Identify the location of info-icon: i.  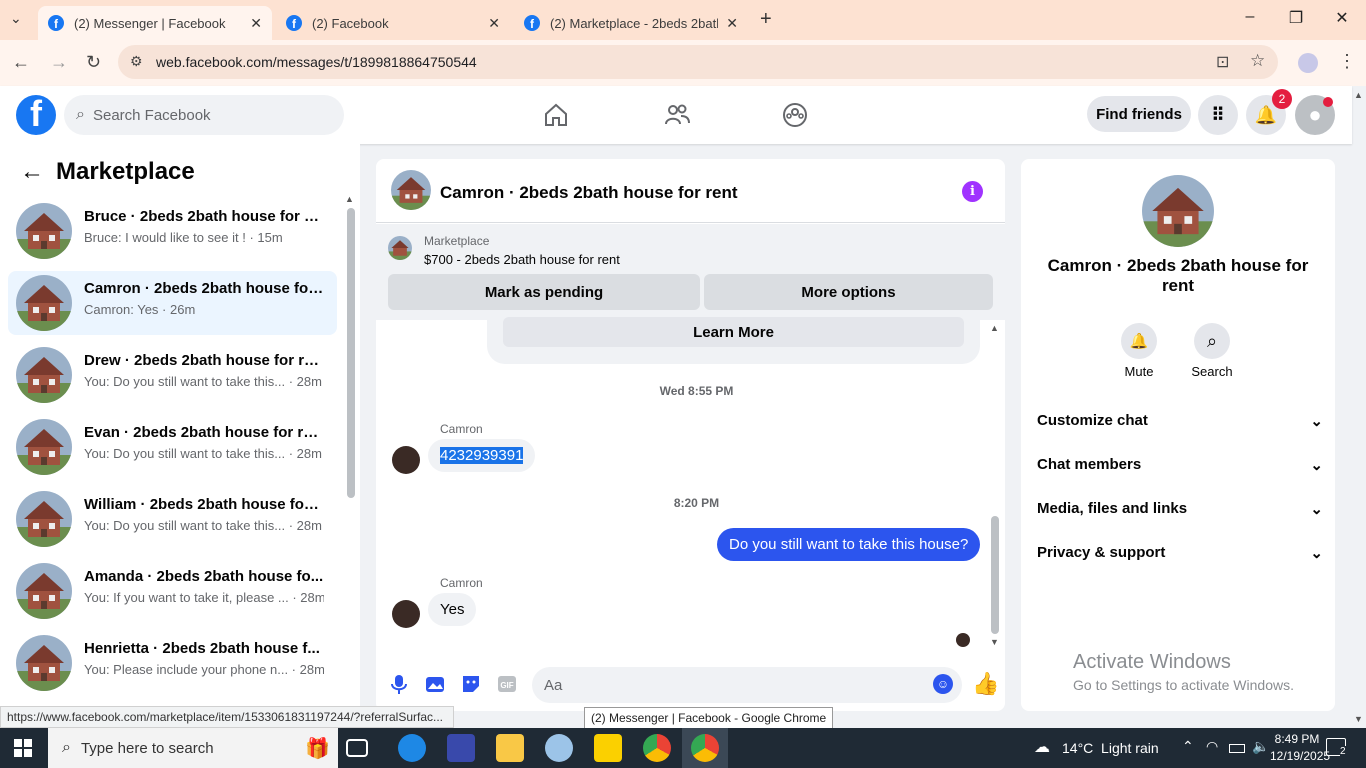
(972, 191).